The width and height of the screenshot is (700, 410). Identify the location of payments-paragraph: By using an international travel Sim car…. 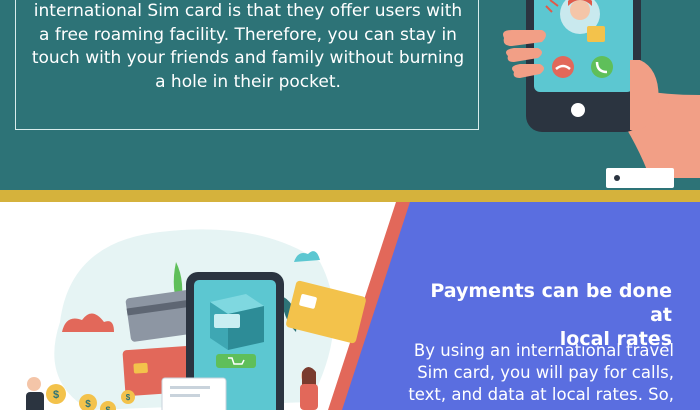
(533, 373).